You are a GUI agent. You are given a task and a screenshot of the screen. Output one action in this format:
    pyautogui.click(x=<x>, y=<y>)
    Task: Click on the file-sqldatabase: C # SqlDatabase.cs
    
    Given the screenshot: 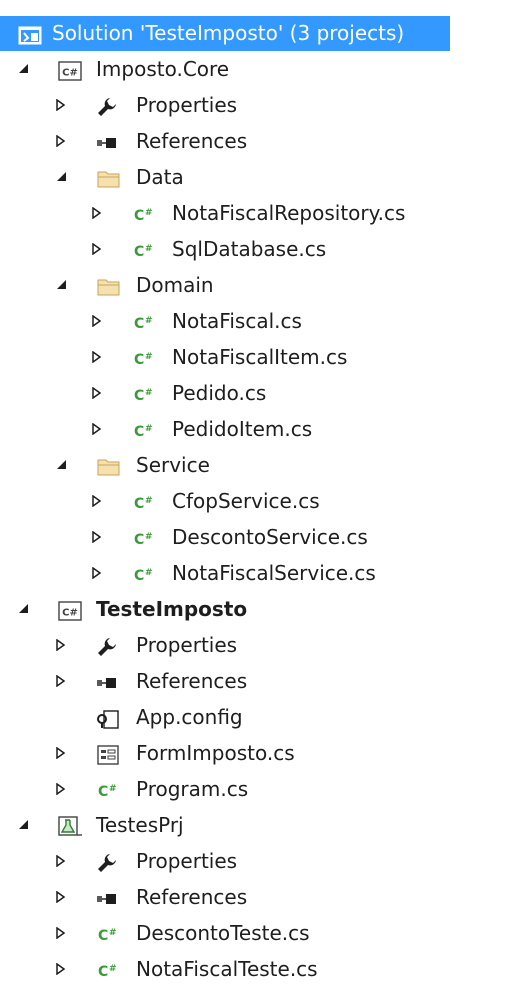 What is the action you would take?
    pyautogui.click(x=257, y=249)
    